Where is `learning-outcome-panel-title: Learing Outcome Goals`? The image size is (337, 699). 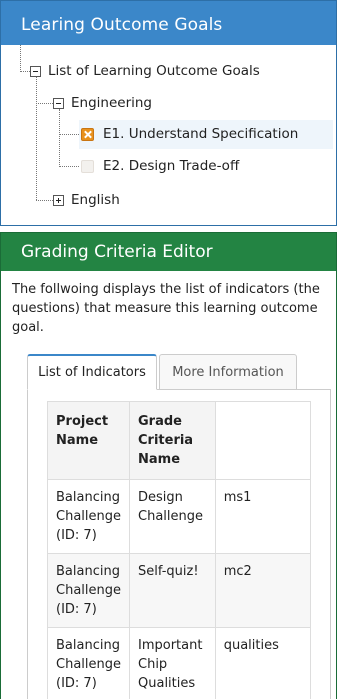
learning-outcome-panel-title: Learing Outcome Goals is located at coordinates (168, 23).